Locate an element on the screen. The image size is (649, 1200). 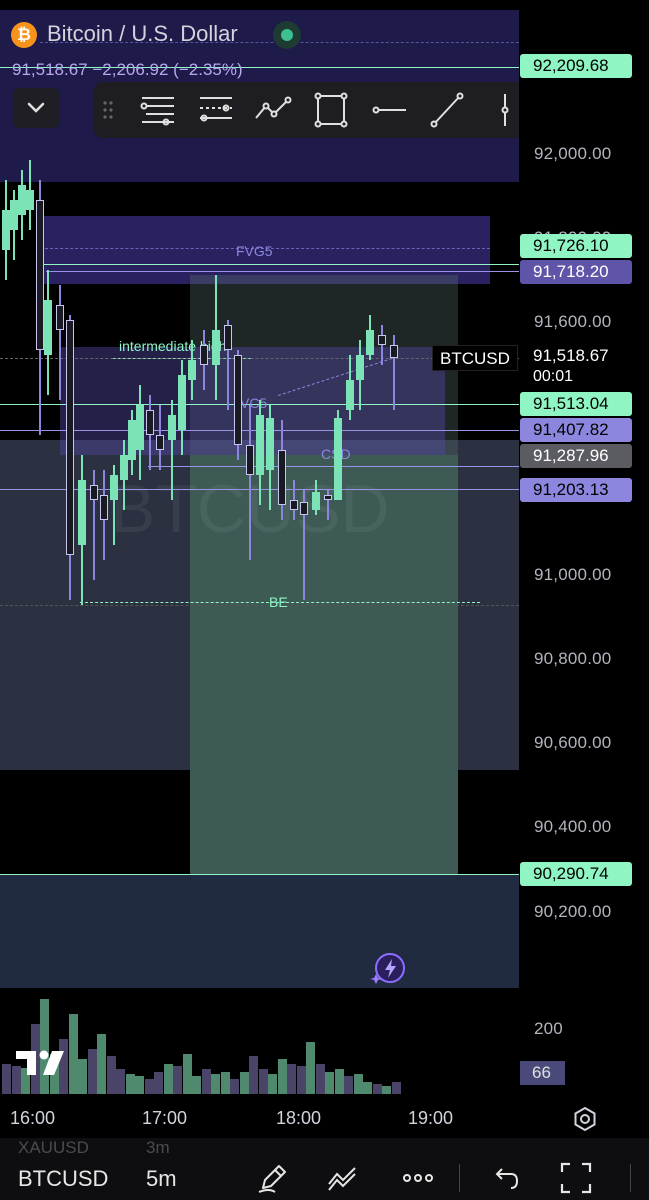
fib-retracement-icon is located at coordinates (157, 110).